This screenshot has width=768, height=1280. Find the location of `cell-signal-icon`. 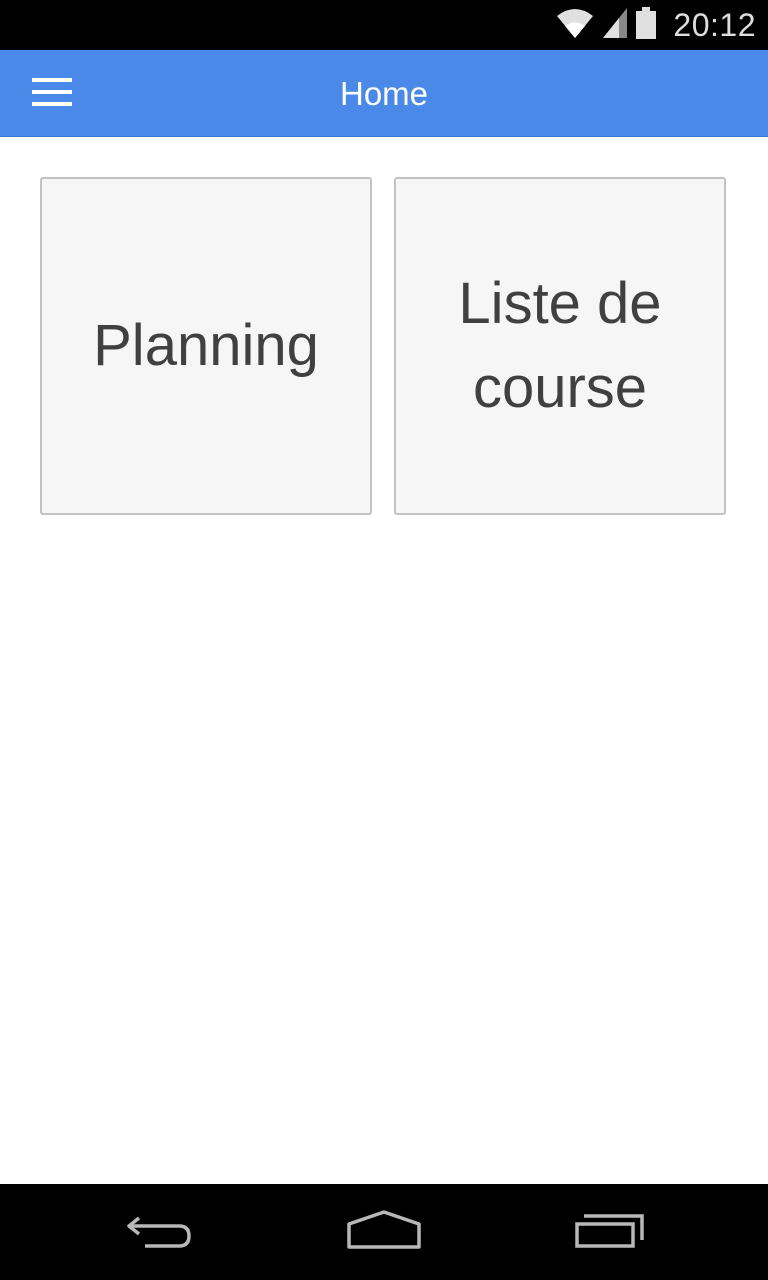

cell-signal-icon is located at coordinates (615, 25).